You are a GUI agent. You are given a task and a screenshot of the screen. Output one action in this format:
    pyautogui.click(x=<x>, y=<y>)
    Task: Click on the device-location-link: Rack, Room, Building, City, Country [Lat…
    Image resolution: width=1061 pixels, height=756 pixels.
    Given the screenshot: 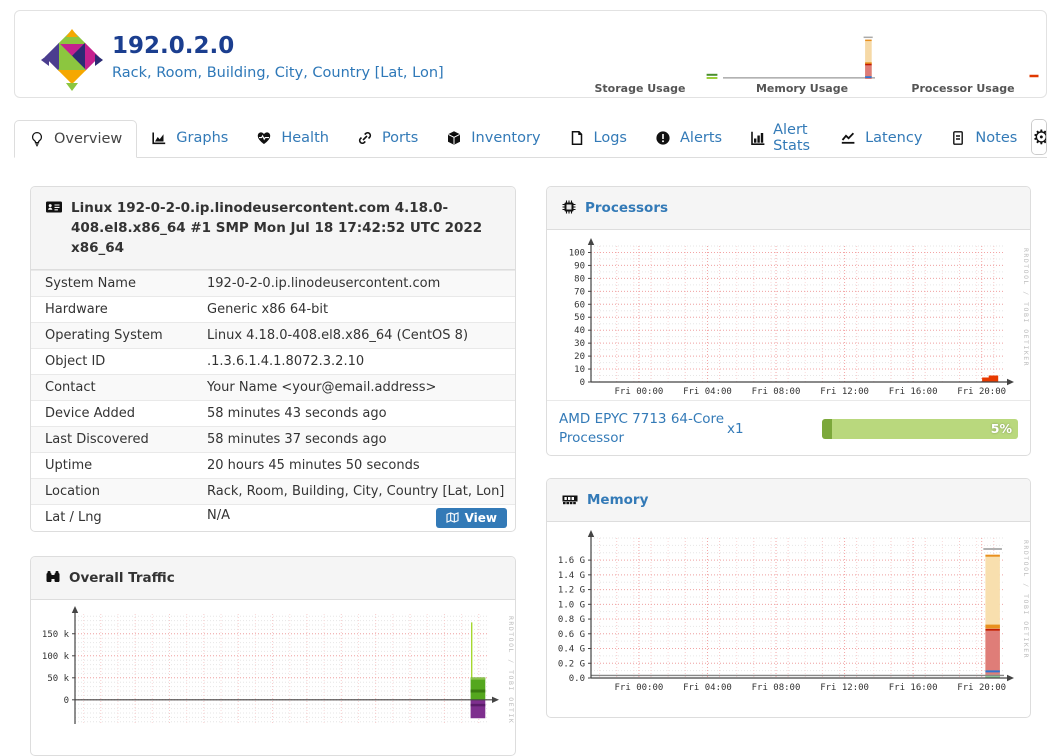 What is the action you would take?
    pyautogui.click(x=278, y=73)
    